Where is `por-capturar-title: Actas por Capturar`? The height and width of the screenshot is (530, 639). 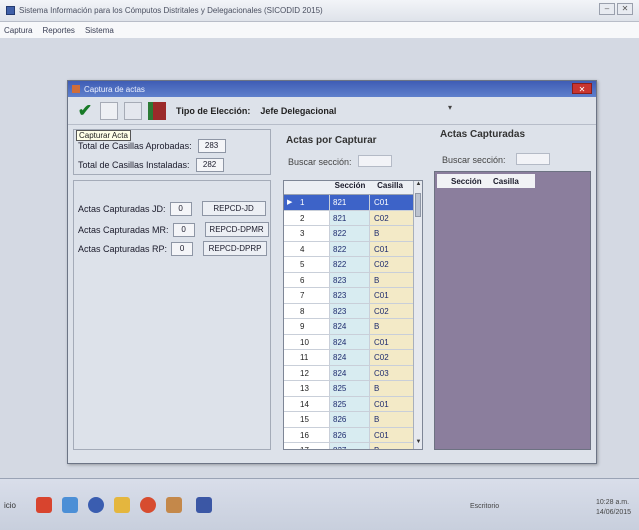
por-capturar-title: Actas por Capturar is located at coordinates (331, 140).